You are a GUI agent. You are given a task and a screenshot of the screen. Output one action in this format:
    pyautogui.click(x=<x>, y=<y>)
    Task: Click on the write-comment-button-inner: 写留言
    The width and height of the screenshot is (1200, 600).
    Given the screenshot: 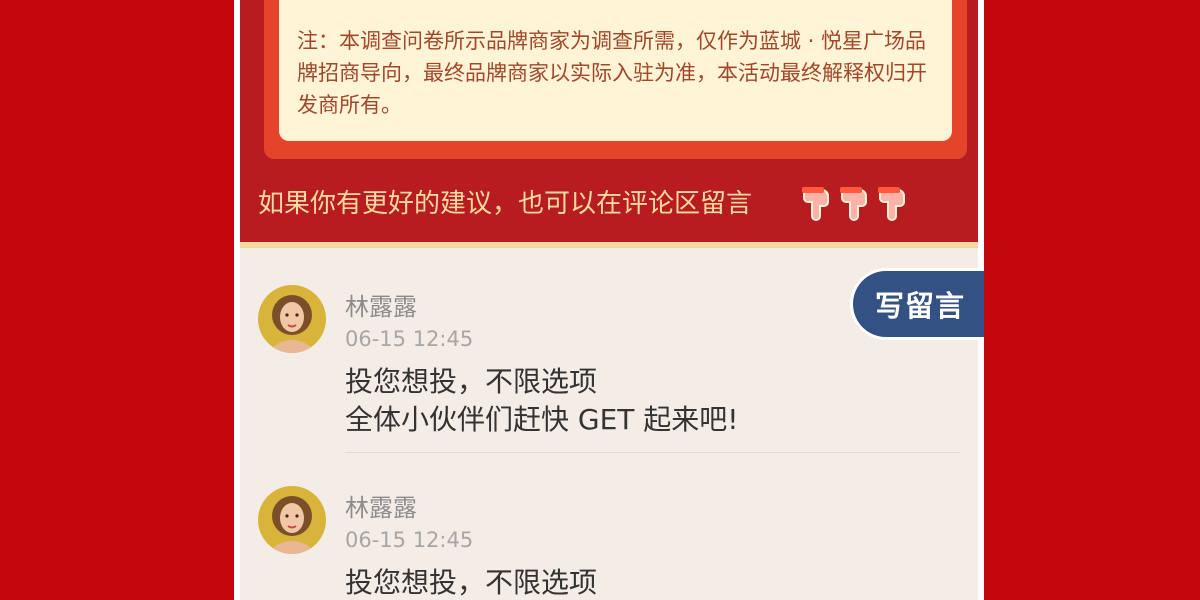 What is the action you would take?
    pyautogui.click(x=918, y=304)
    